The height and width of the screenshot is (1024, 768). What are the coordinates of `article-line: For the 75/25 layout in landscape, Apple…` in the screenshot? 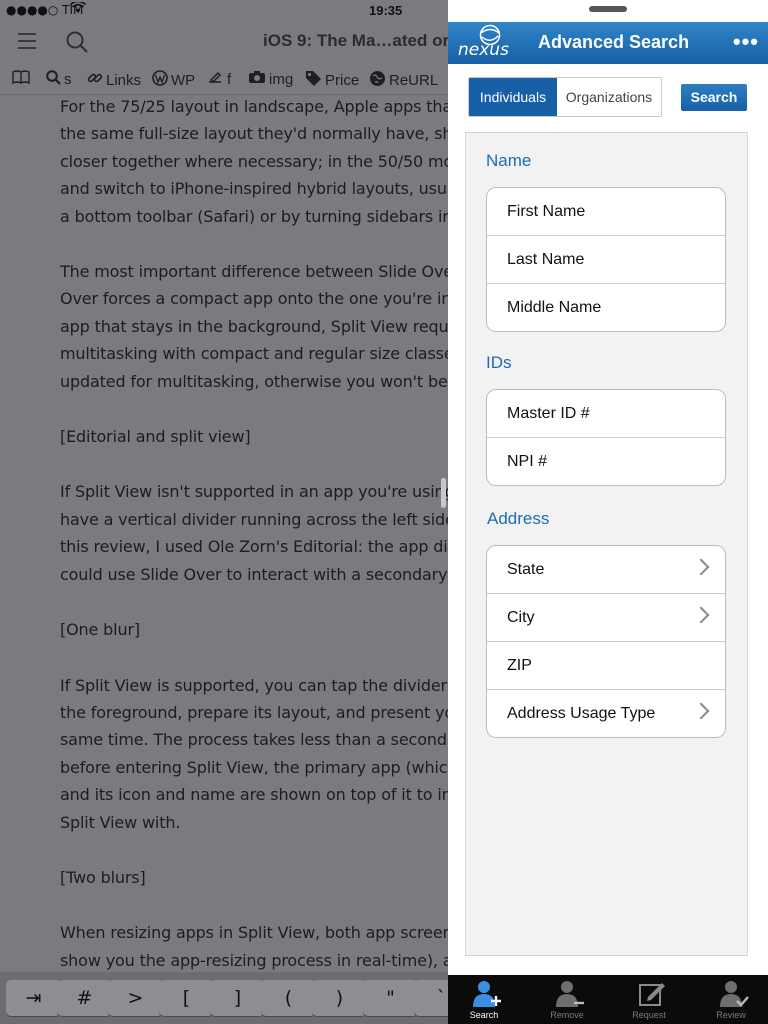 It's located at (254, 106).